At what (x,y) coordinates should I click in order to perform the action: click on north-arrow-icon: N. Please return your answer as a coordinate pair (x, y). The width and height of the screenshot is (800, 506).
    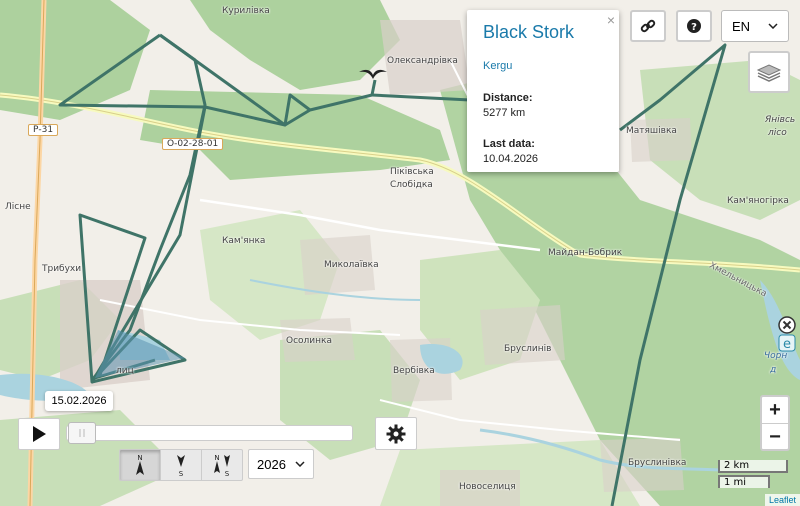
    Looking at the image, I should click on (140, 464).